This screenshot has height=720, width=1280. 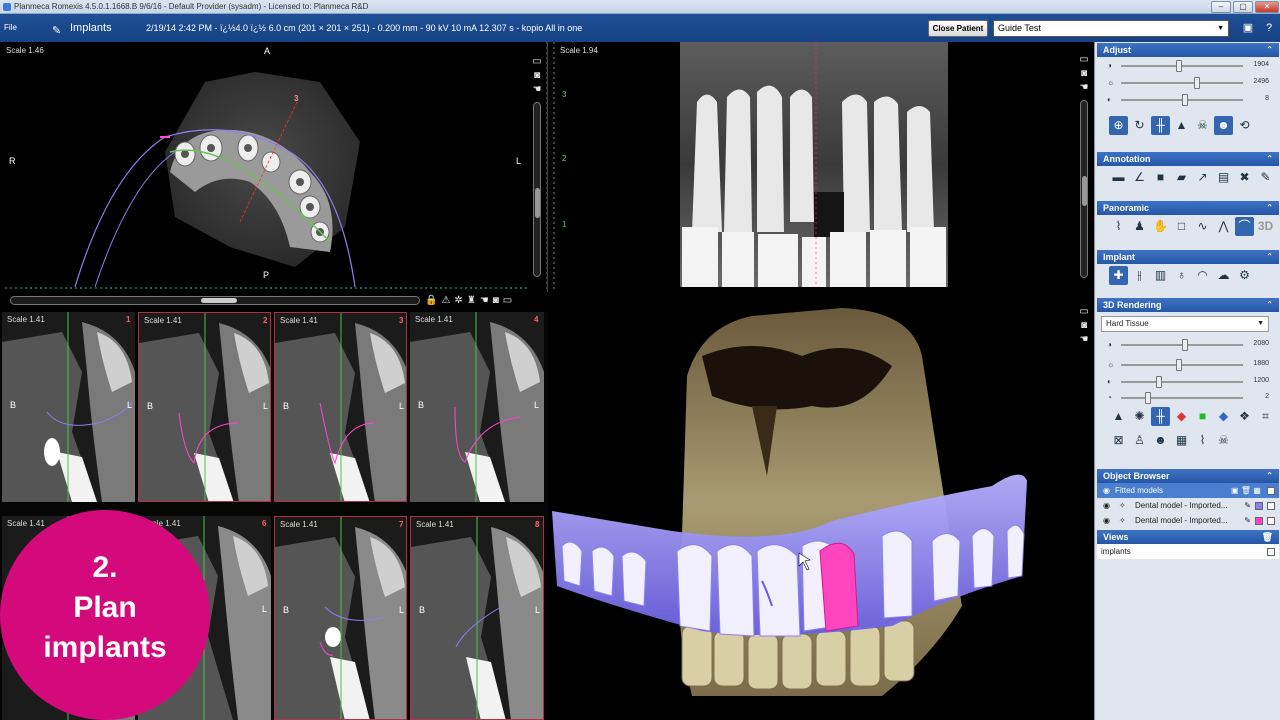 What do you see at coordinates (433, 300) in the screenshot?
I see `lock-icon: 🔒` at bounding box center [433, 300].